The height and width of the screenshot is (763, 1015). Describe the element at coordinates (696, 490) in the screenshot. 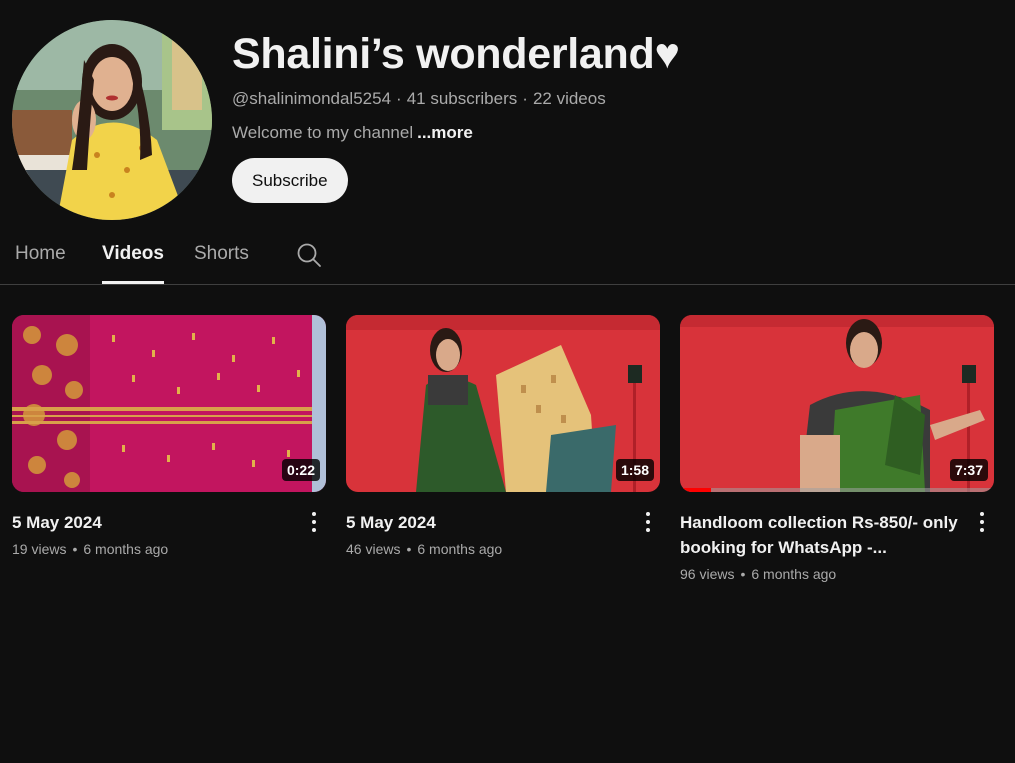

I see `watch-progress-bar` at that location.